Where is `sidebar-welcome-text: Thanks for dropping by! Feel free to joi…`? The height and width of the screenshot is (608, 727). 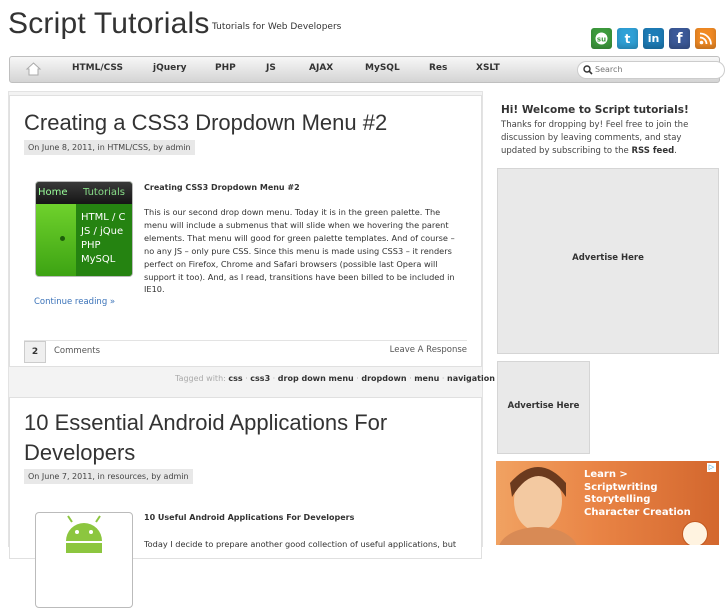
sidebar-welcome-text: Thanks for dropping by! Feel free to joi… is located at coordinates (595, 138).